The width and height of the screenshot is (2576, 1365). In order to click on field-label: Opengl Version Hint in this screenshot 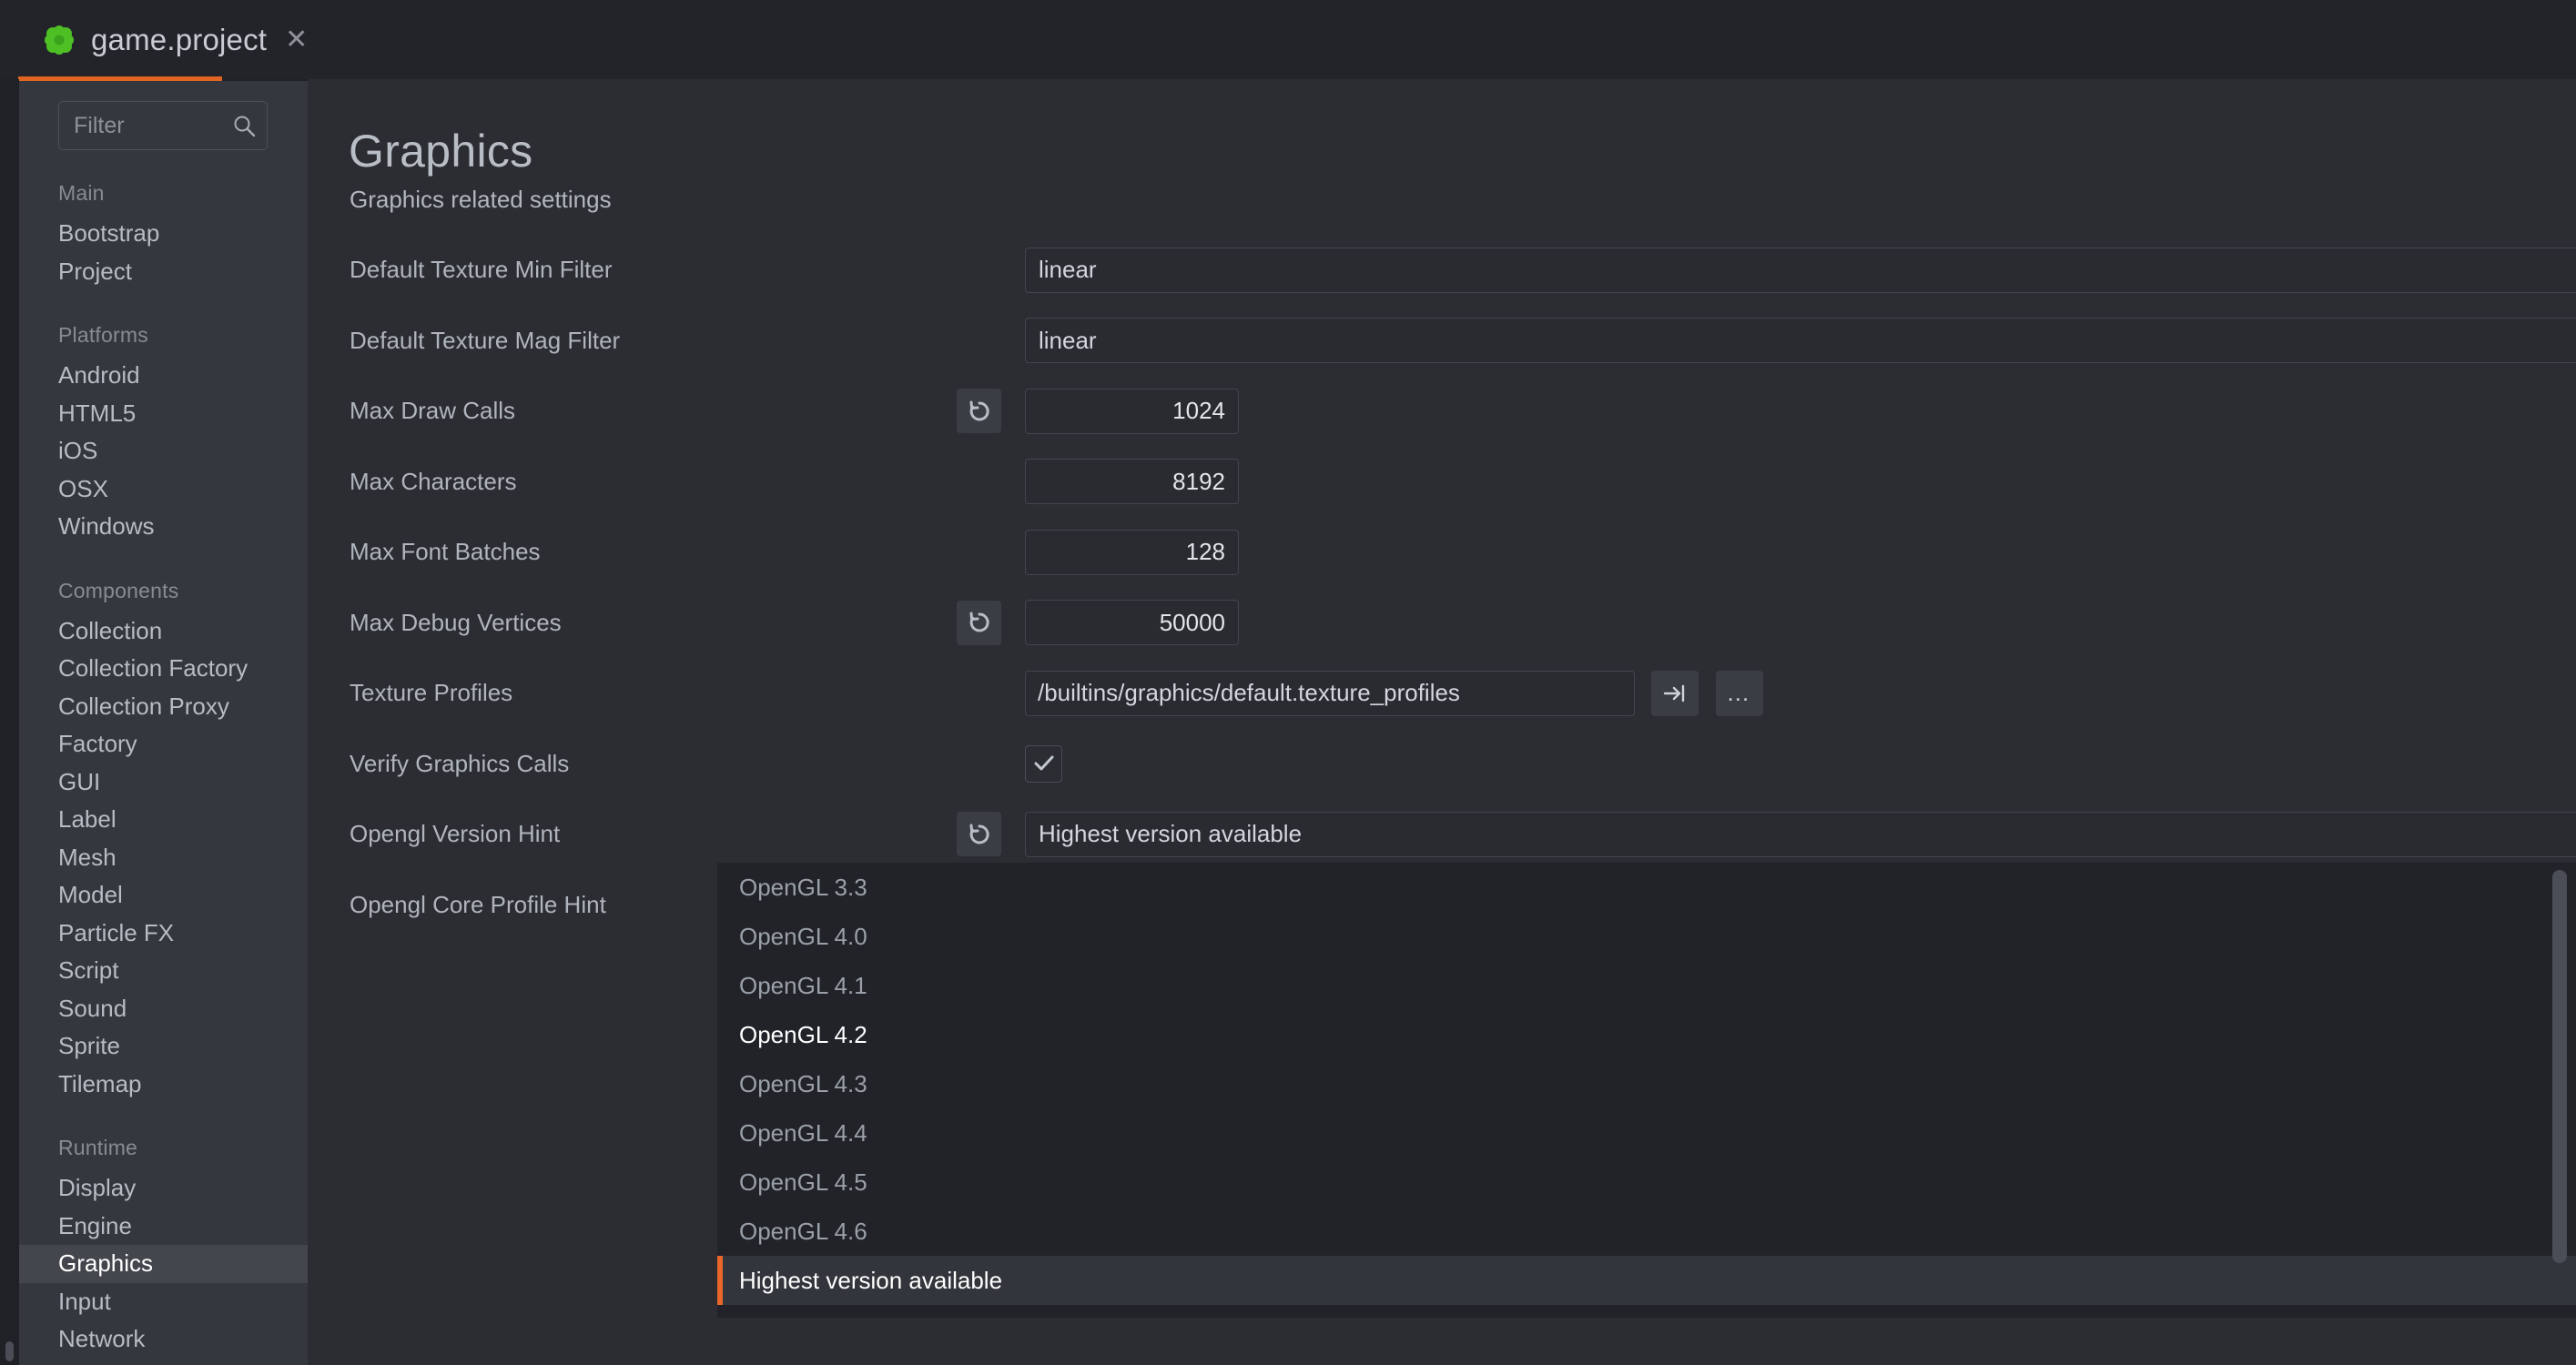, I will do `click(455, 834)`.